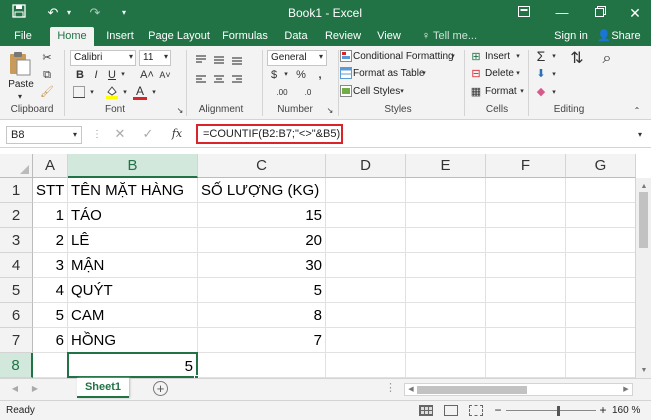 This screenshot has height=420, width=651. What do you see at coordinates (50, 315) in the screenshot?
I see `cell-a6: 5` at bounding box center [50, 315].